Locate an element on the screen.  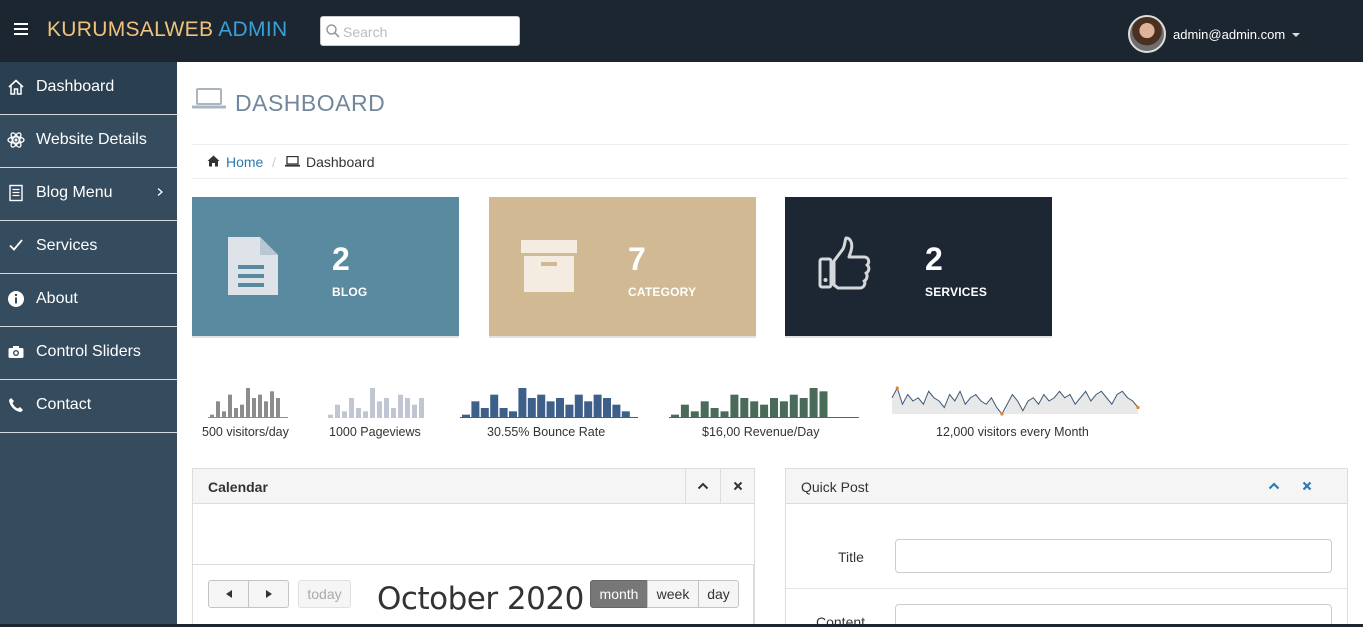
next-month-button is located at coordinates (268, 594).